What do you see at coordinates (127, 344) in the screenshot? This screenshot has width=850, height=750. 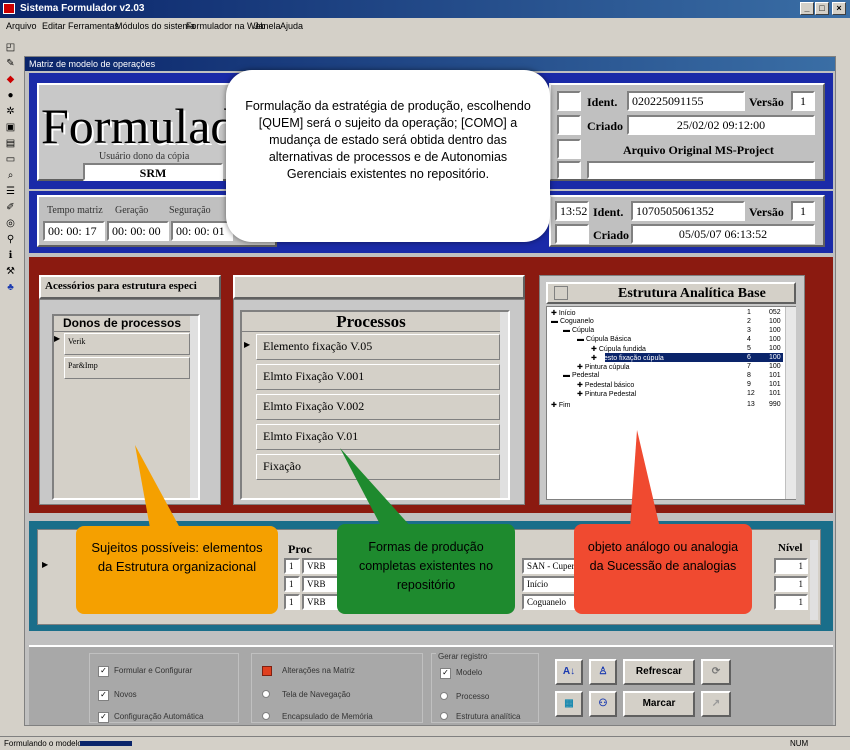 I see `list-item: Verik` at bounding box center [127, 344].